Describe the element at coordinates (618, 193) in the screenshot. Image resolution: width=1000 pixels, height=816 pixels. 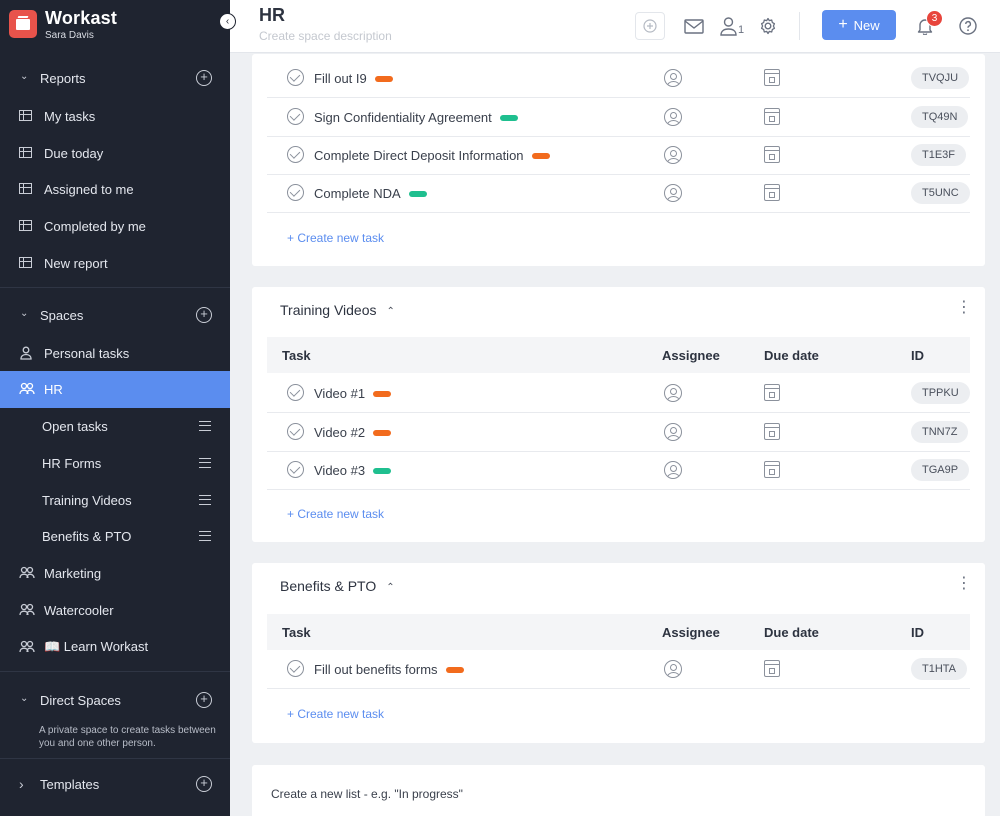
I see `table-row: Complete NDA T5UNC` at that location.